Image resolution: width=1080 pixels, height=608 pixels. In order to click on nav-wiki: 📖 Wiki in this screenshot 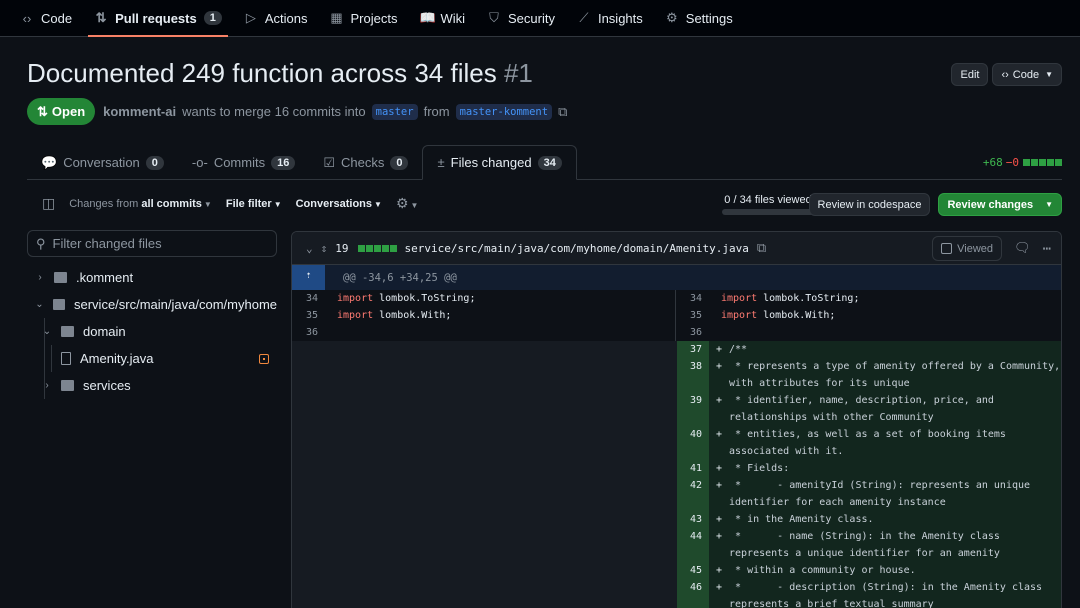, I will do `click(442, 18)`.